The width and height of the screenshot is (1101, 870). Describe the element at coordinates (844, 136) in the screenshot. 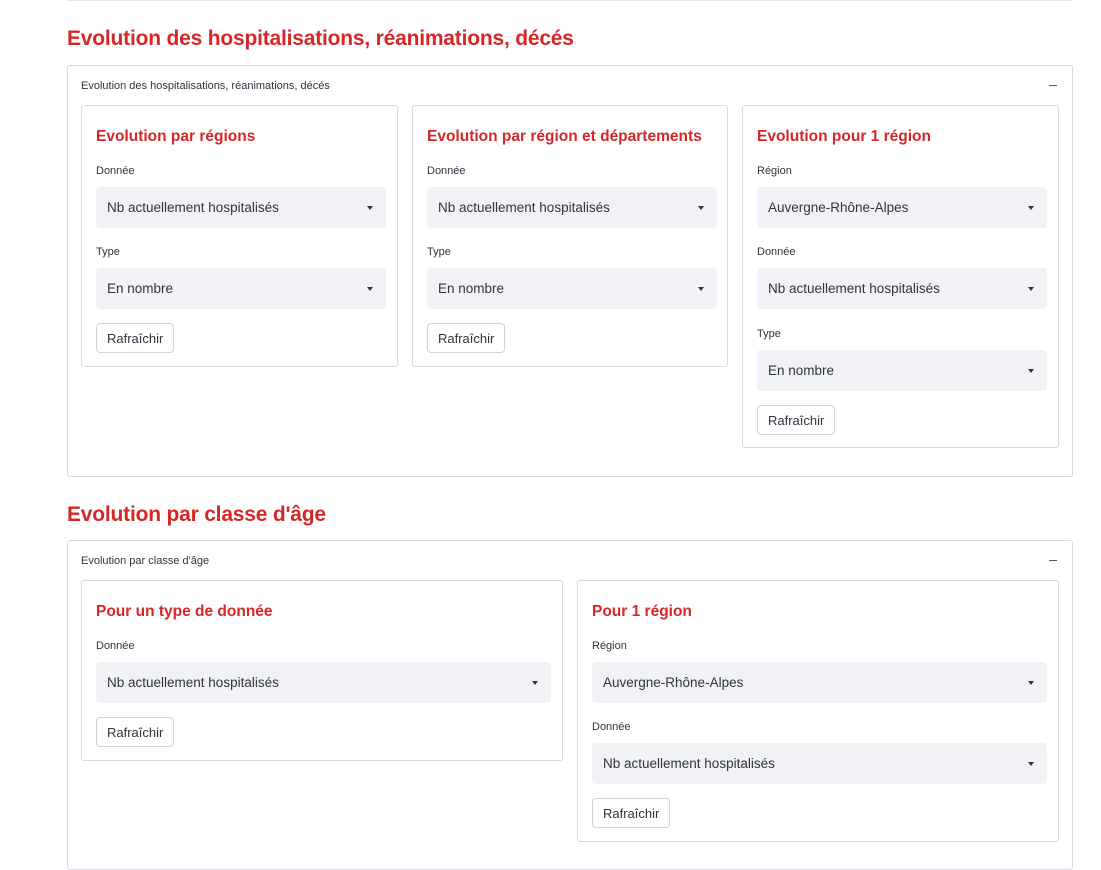

I see `card-title: Evolution pour 1 région` at that location.